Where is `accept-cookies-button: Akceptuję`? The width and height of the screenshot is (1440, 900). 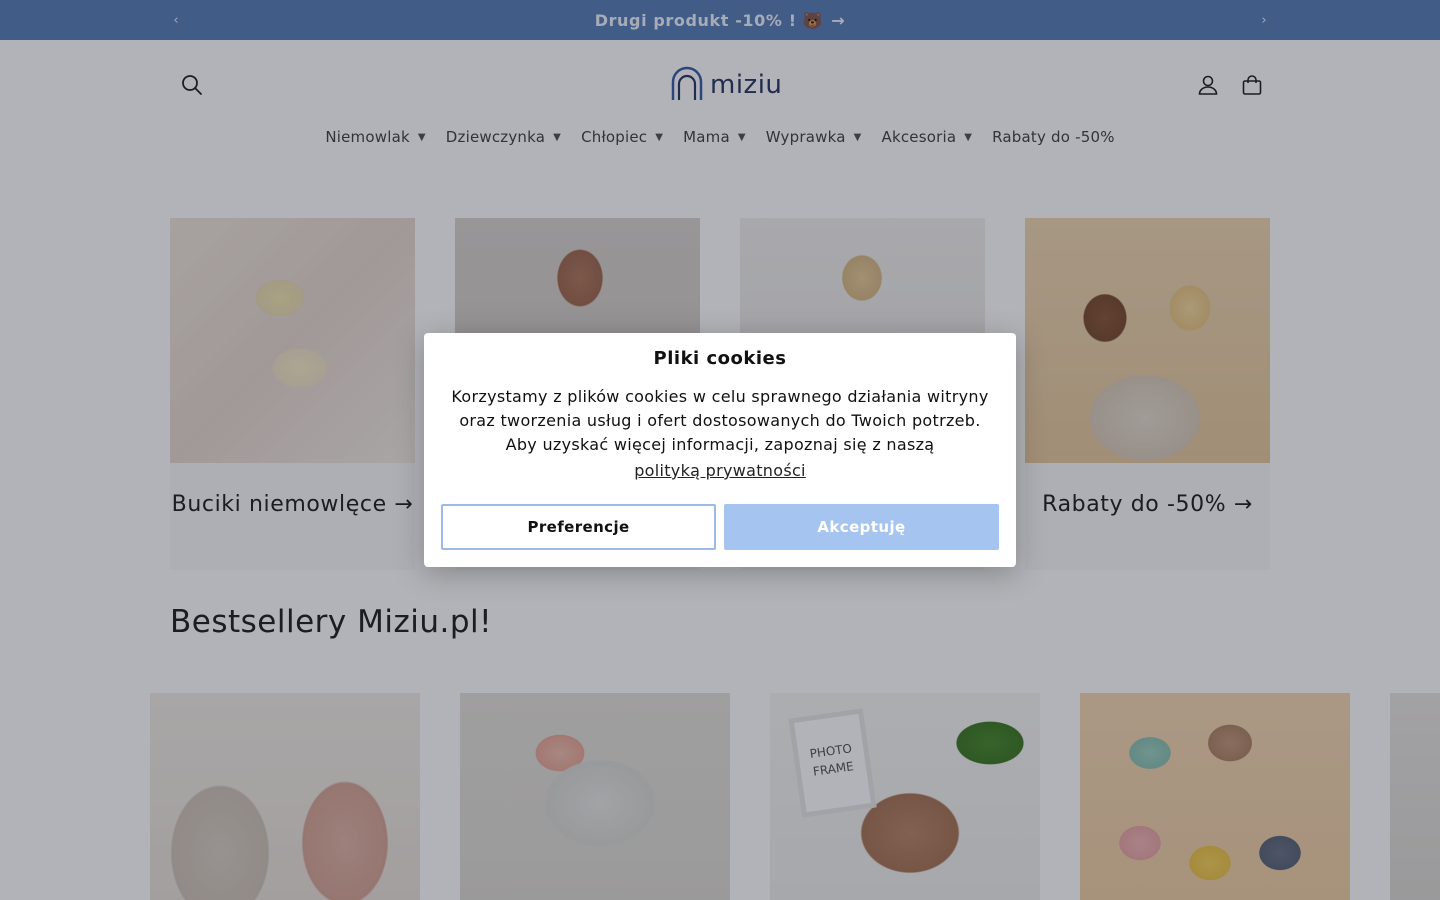 accept-cookies-button: Akceptuję is located at coordinates (861, 527).